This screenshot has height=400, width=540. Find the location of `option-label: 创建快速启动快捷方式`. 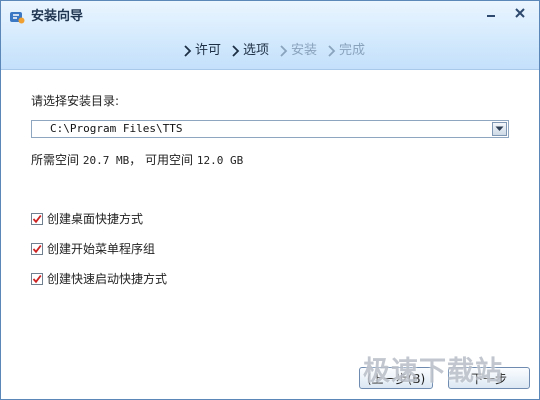

option-label: 创建快速启动快捷方式 is located at coordinates (107, 279).